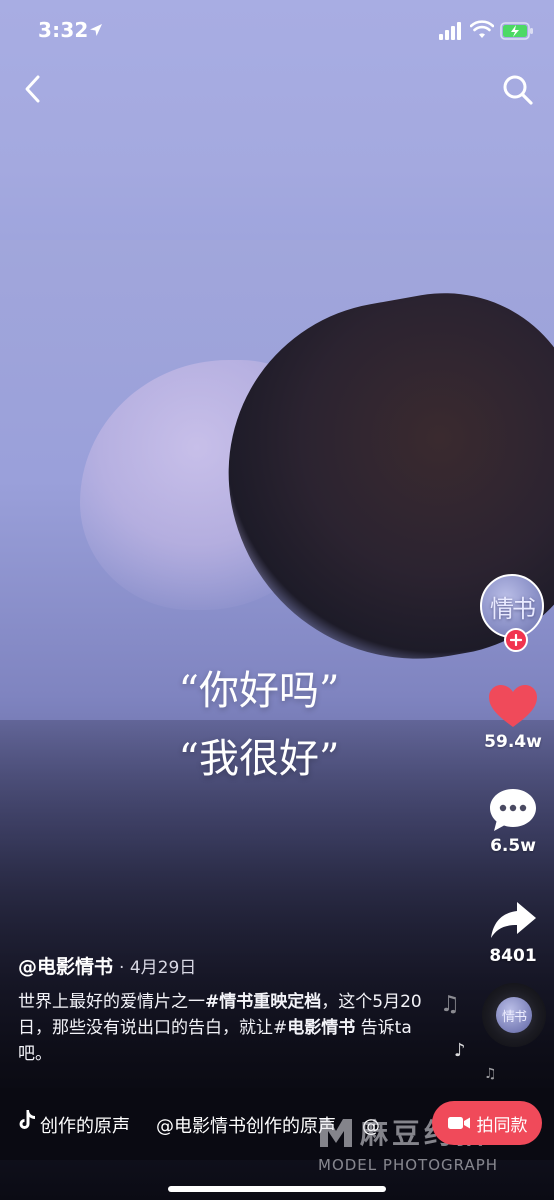 This screenshot has width=554, height=1200. Describe the element at coordinates (460, 1050) in the screenshot. I see `music-note-icon: ♪` at that location.